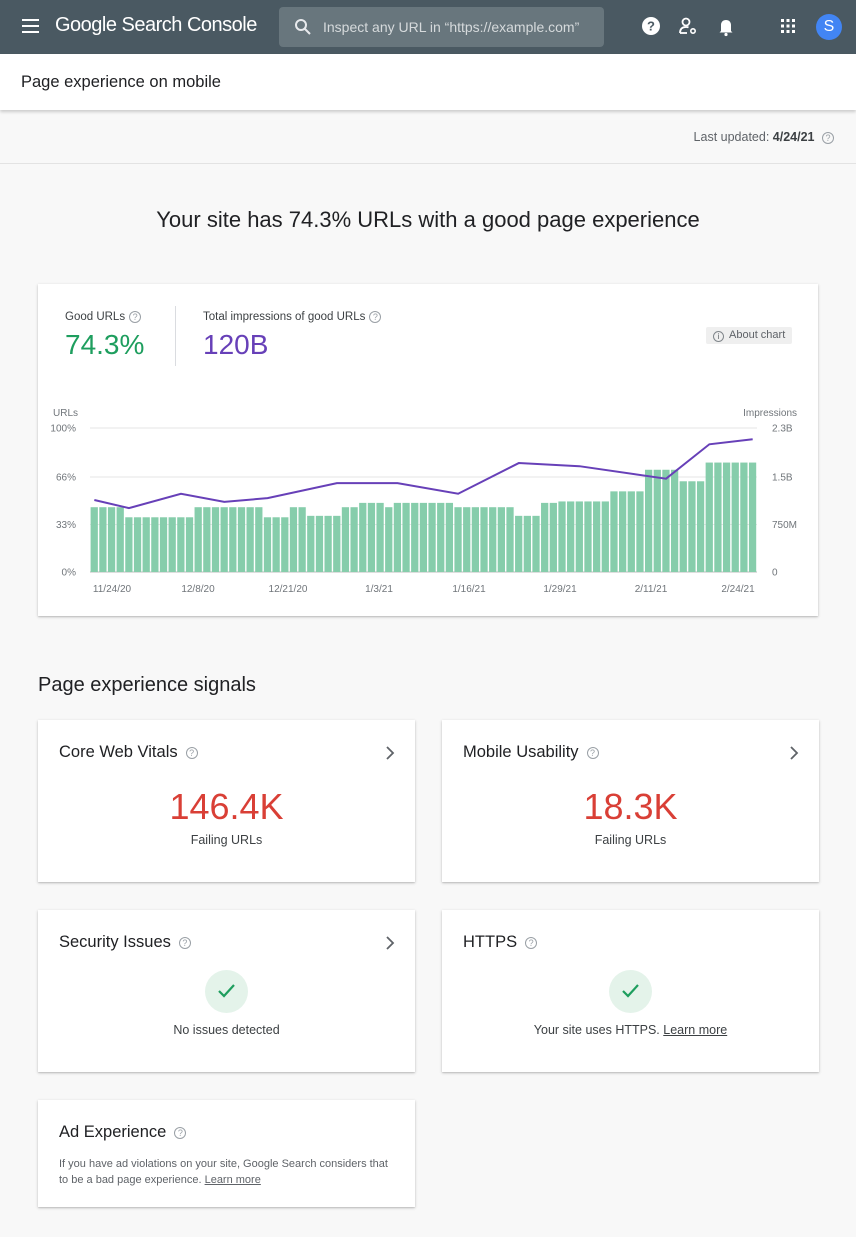 This screenshot has height=1237, width=856. What do you see at coordinates (128, 752) in the screenshot?
I see `card-title: Core Web Vitals?` at bounding box center [128, 752].